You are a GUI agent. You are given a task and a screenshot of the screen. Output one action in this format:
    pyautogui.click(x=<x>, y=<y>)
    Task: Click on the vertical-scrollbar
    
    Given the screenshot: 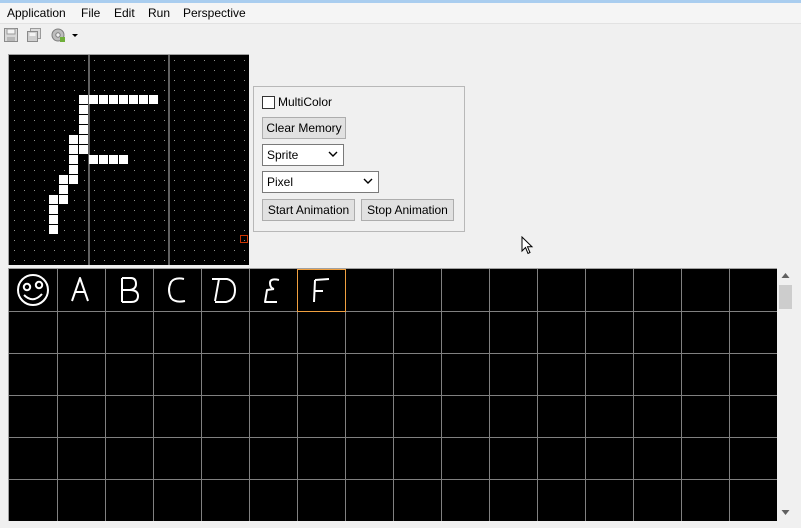 What is the action you would take?
    pyautogui.click(x=785, y=394)
    